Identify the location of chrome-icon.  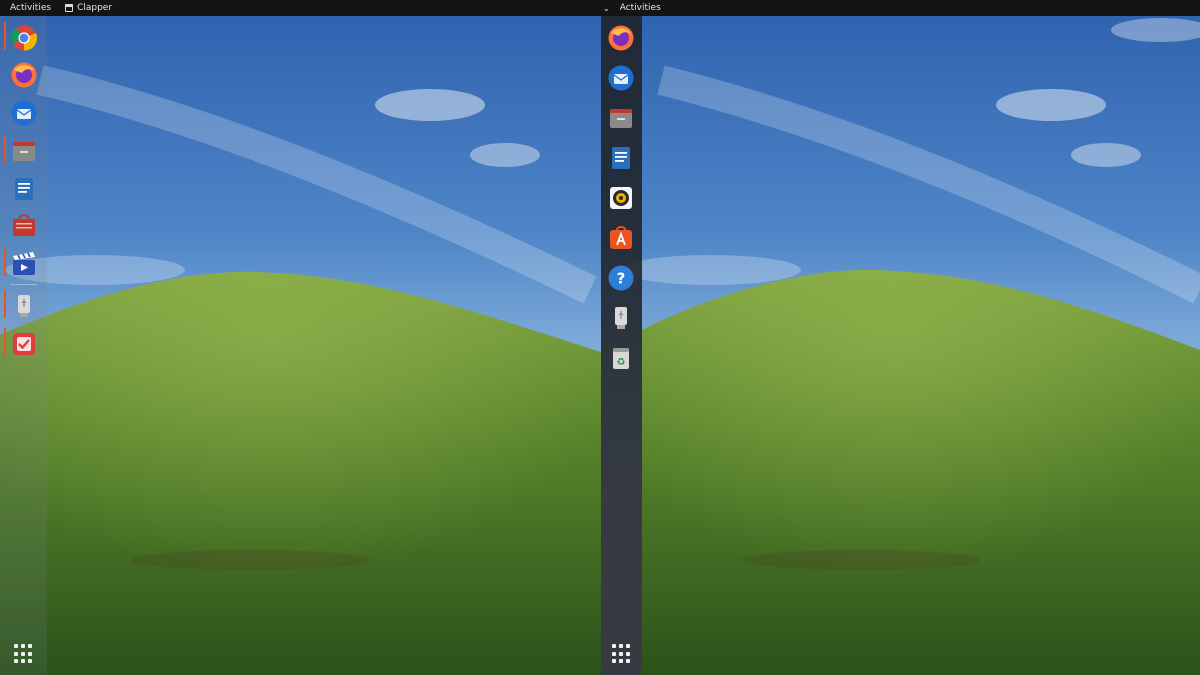
(24, 38).